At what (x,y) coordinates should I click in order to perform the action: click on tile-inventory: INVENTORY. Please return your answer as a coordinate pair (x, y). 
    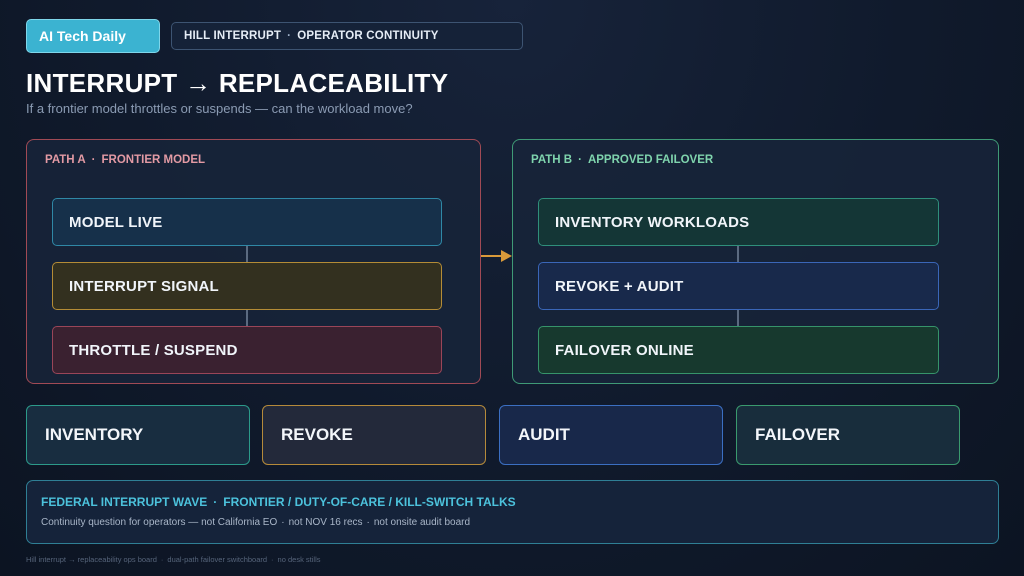
    Looking at the image, I should click on (138, 435).